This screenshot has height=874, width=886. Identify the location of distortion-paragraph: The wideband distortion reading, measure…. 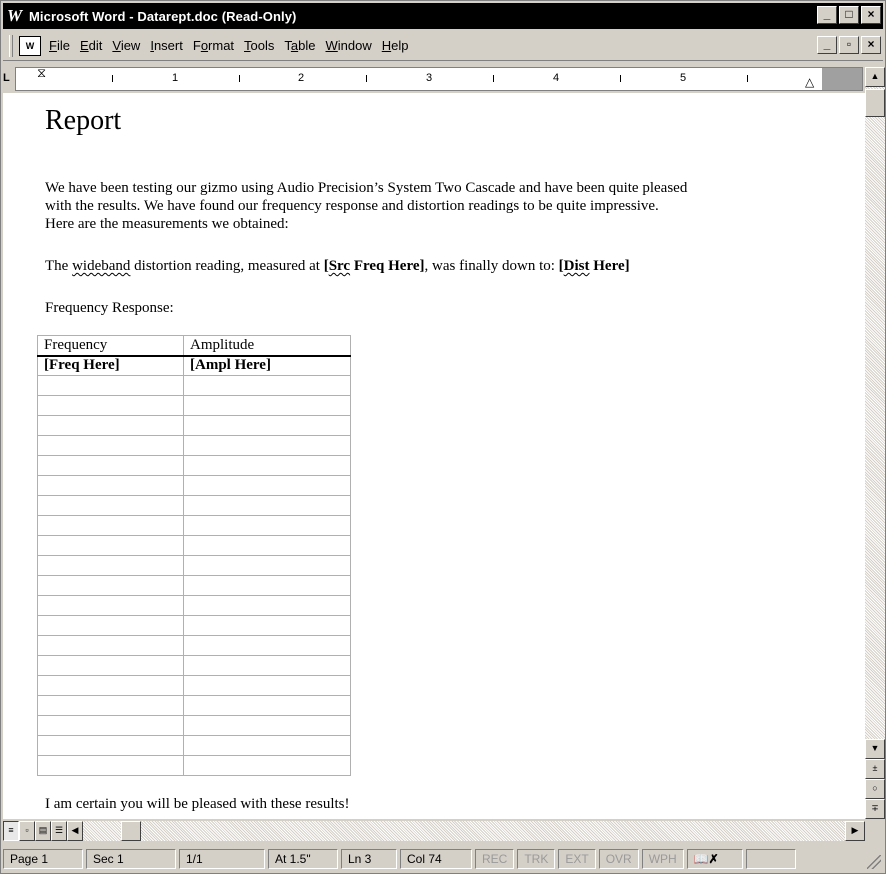
(337, 266).